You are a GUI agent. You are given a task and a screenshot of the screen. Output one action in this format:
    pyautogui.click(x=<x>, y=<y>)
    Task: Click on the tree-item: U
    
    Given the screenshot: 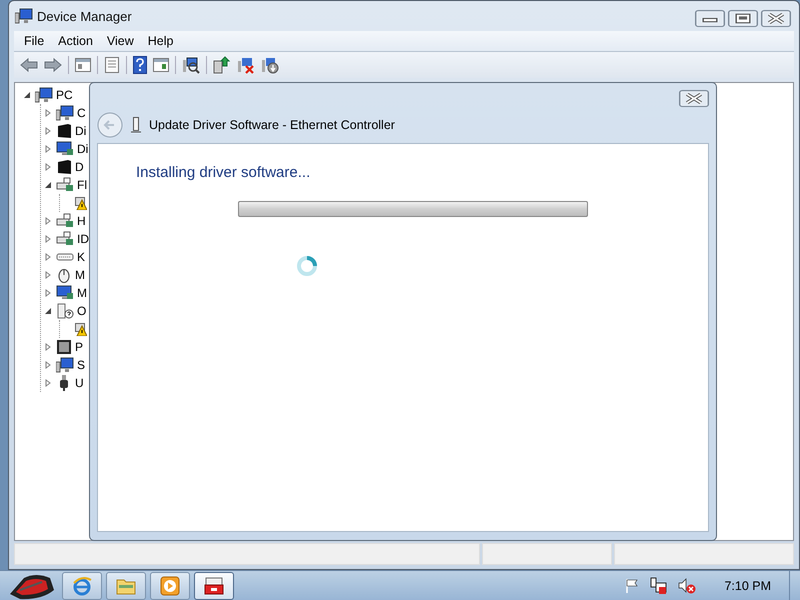 What is the action you would take?
    pyautogui.click(x=79, y=383)
    